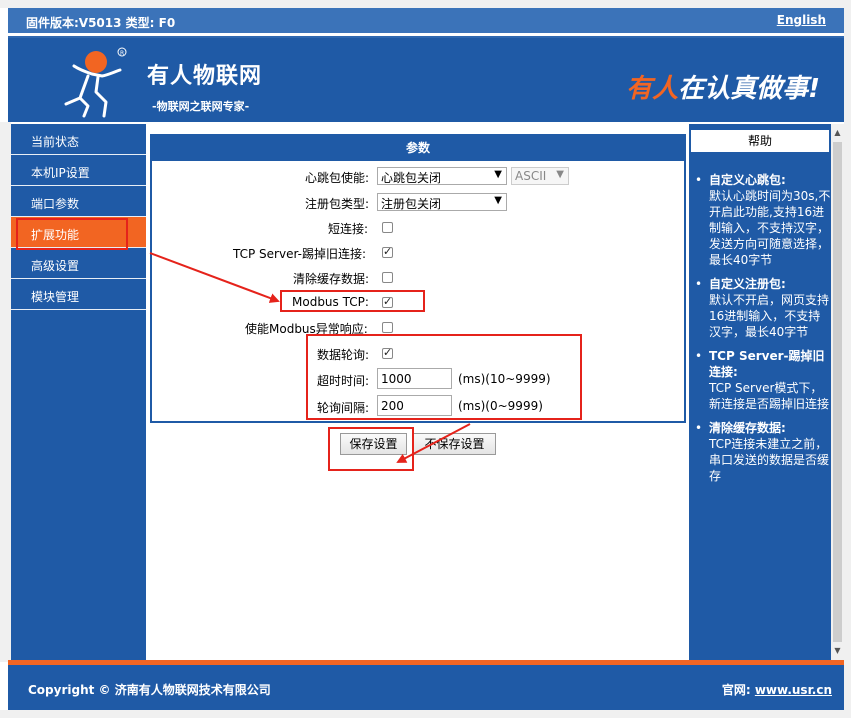 The image size is (851, 718). I want to click on heartbeat-format-select: ASCII ▼, so click(540, 176).